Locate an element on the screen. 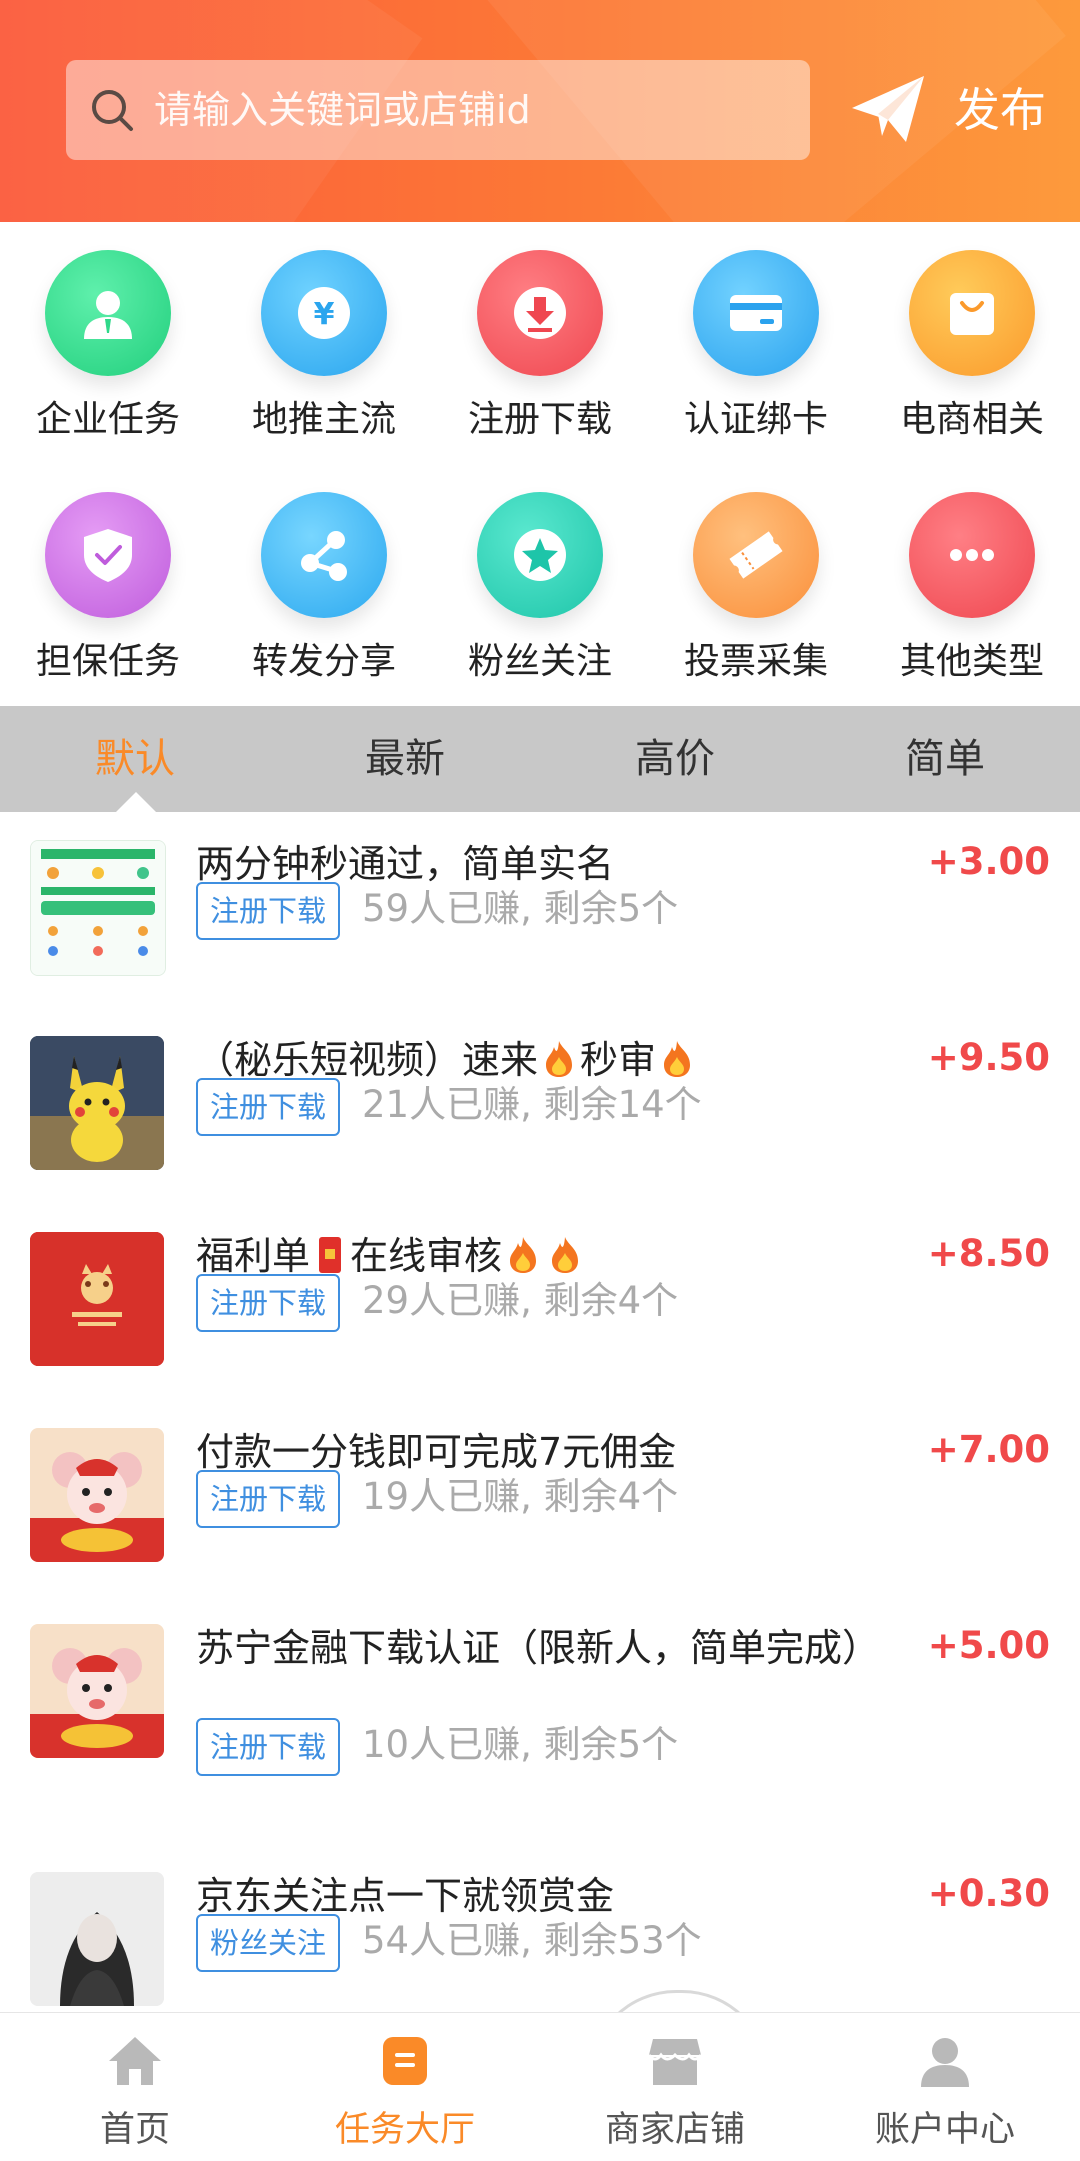  tab-latest: 最新 is located at coordinates (405, 759).